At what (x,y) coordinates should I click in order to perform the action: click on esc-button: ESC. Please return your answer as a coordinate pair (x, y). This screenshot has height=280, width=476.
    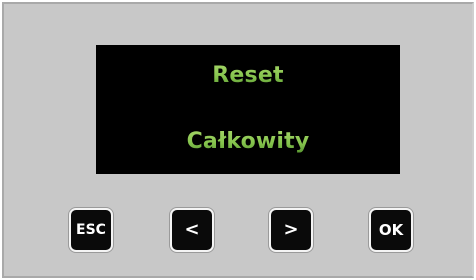
    Looking at the image, I should click on (91, 230).